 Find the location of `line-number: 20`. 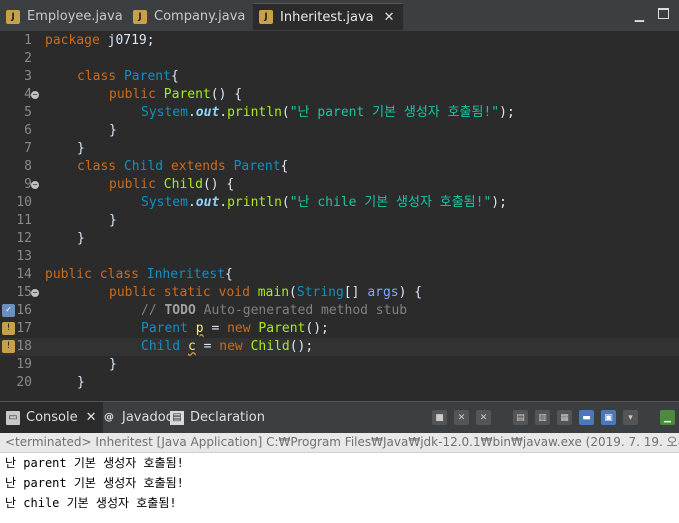

line-number: 20 is located at coordinates (24, 382).